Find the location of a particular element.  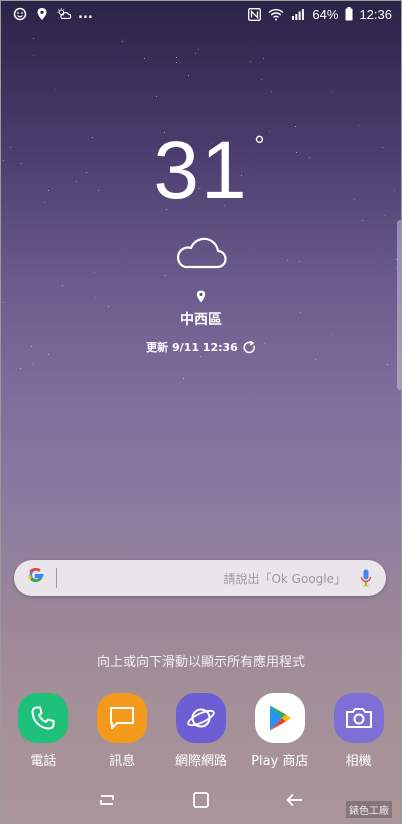

google-logo is located at coordinates (36, 578).